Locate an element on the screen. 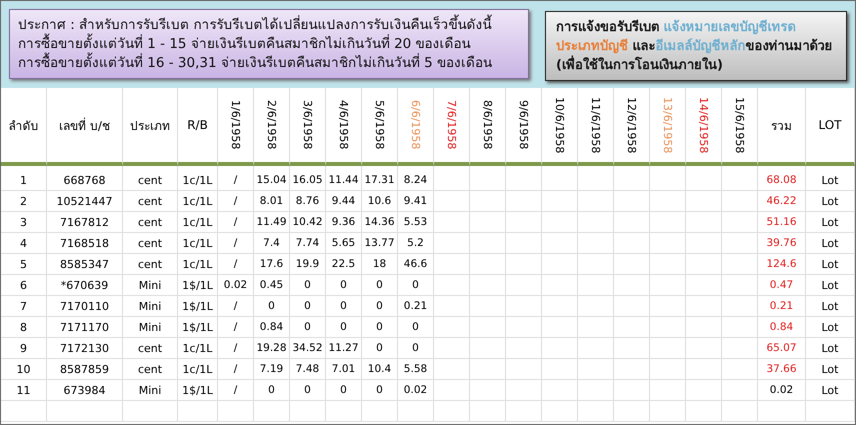 The width and height of the screenshot is (856, 425). row-number: 6 is located at coordinates (23, 285).